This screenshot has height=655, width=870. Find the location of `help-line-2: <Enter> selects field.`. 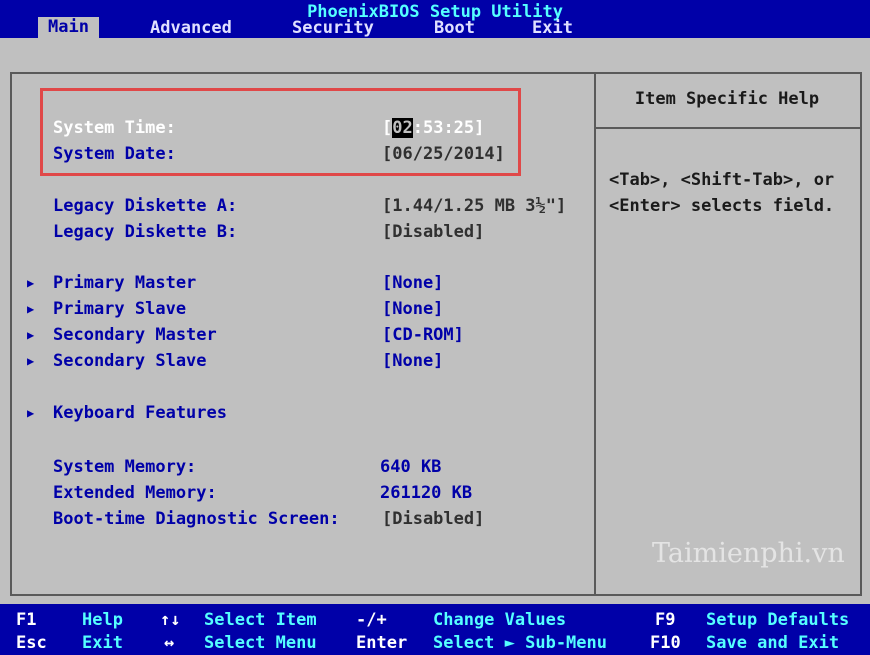

help-line-2: <Enter> selects field. is located at coordinates (722, 206).